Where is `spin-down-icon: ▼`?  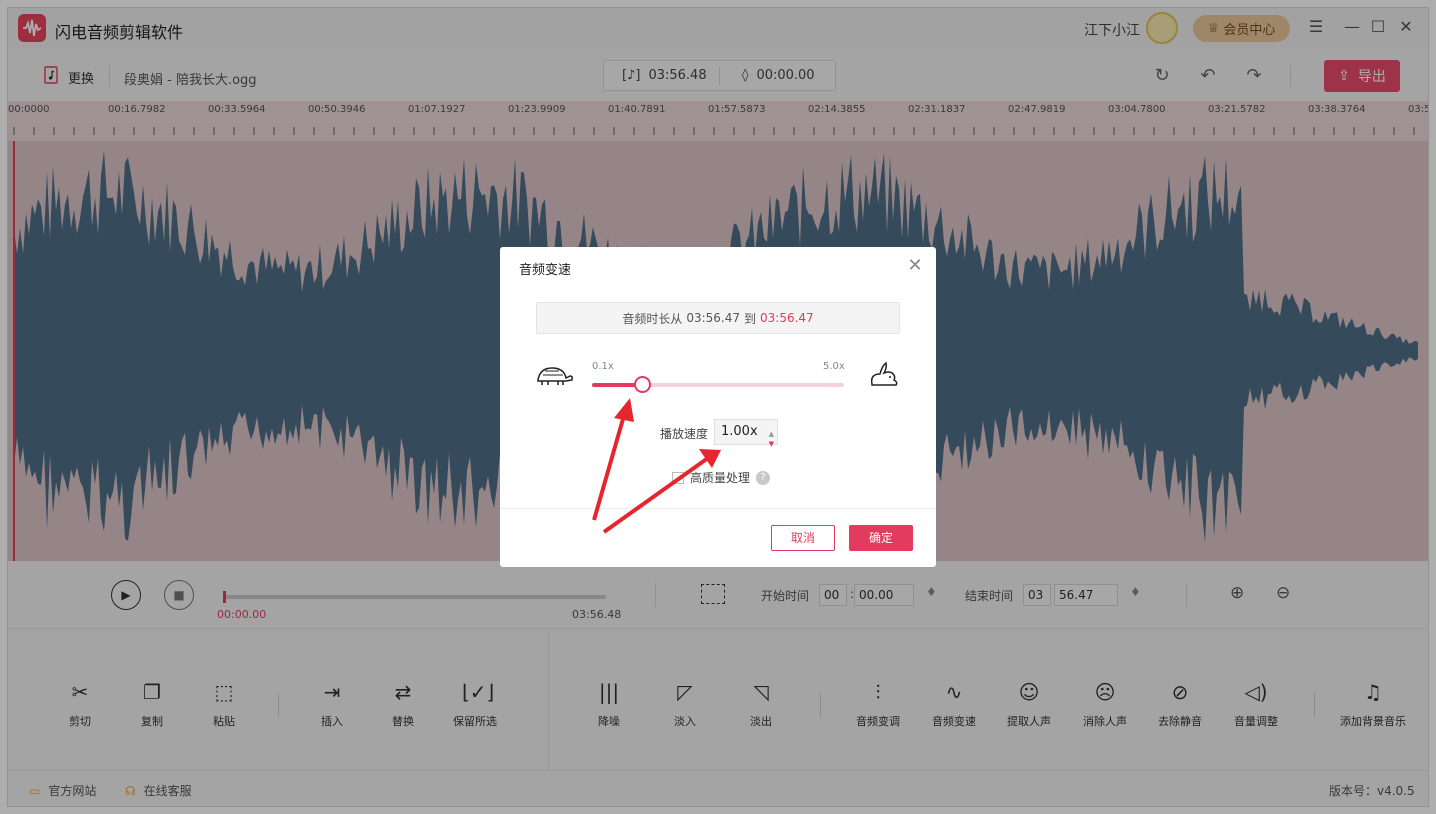
spin-down-icon: ▼ is located at coordinates (771, 444).